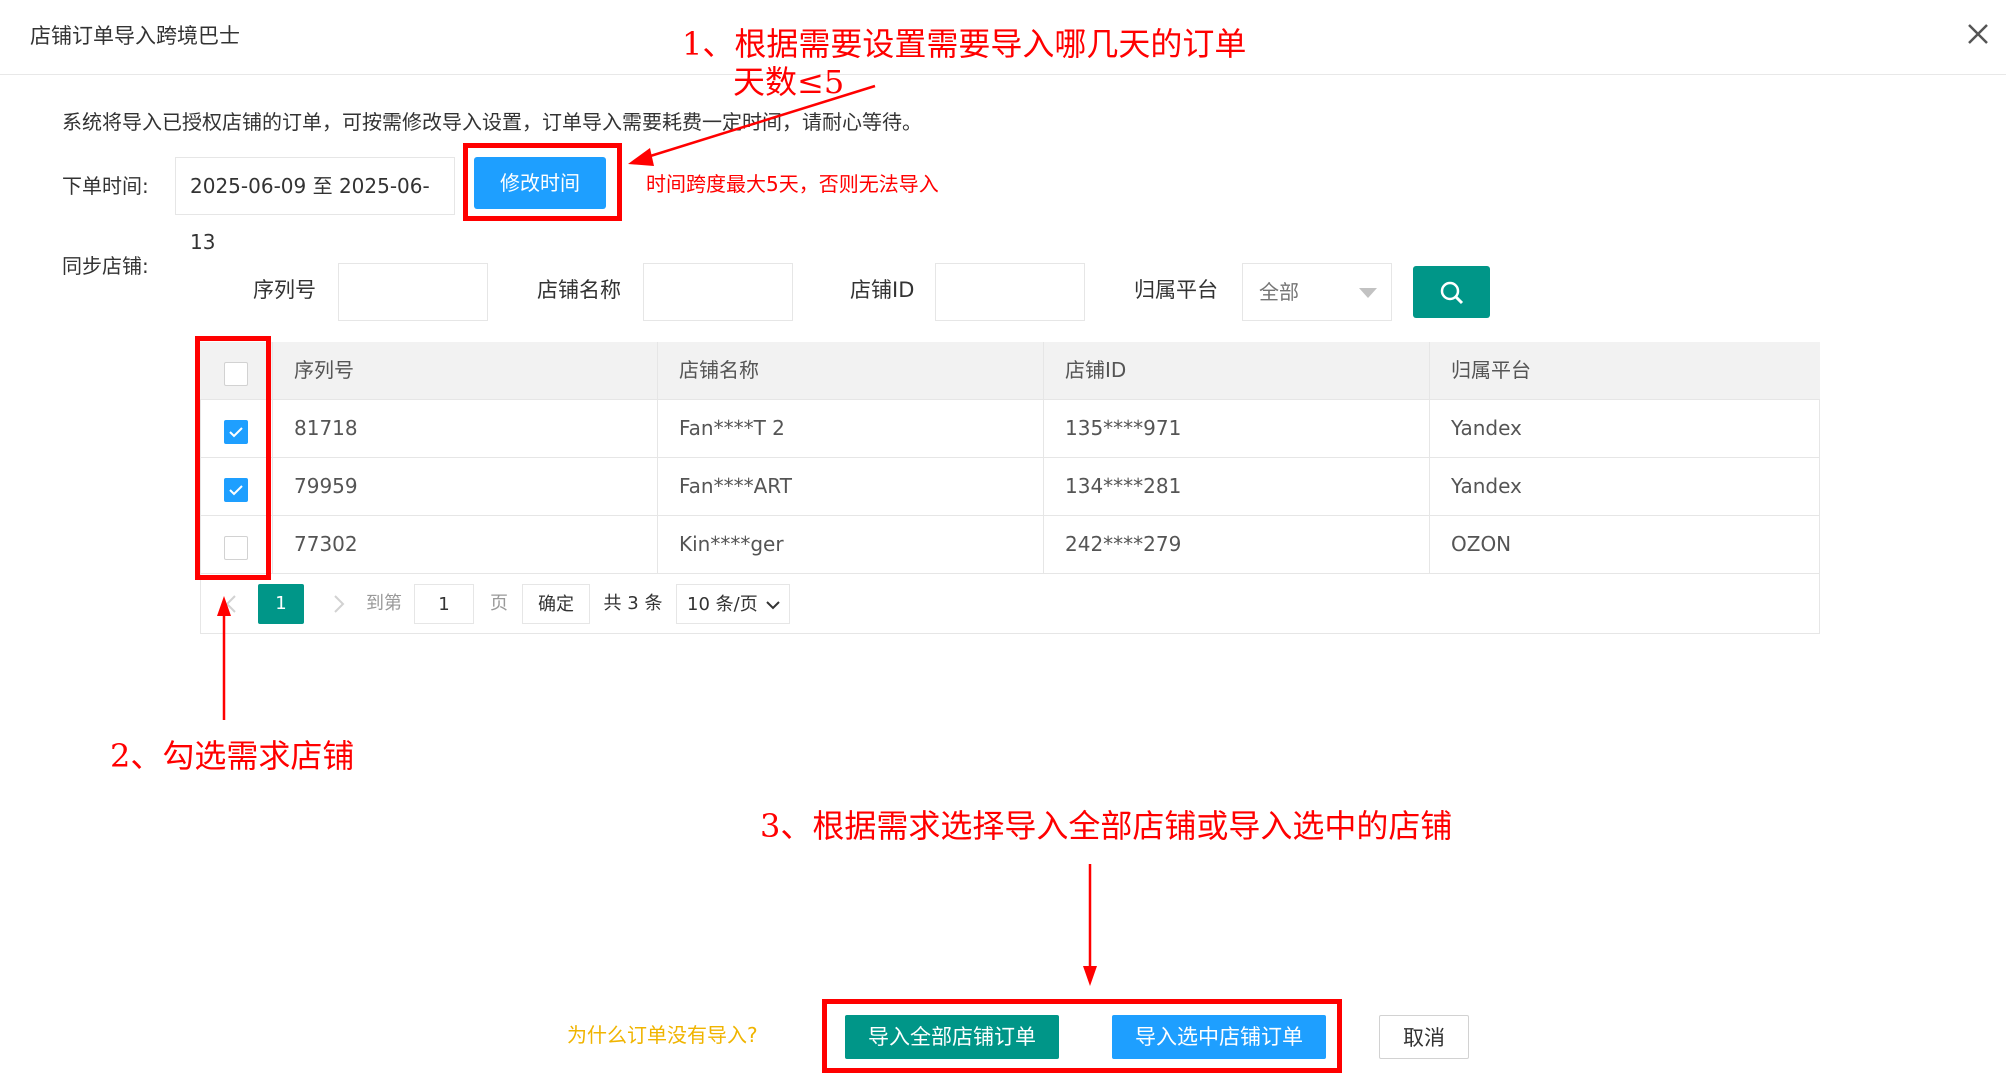 This screenshot has height=1074, width=2006. What do you see at coordinates (1003, 74) in the screenshot?
I see `title-divider` at bounding box center [1003, 74].